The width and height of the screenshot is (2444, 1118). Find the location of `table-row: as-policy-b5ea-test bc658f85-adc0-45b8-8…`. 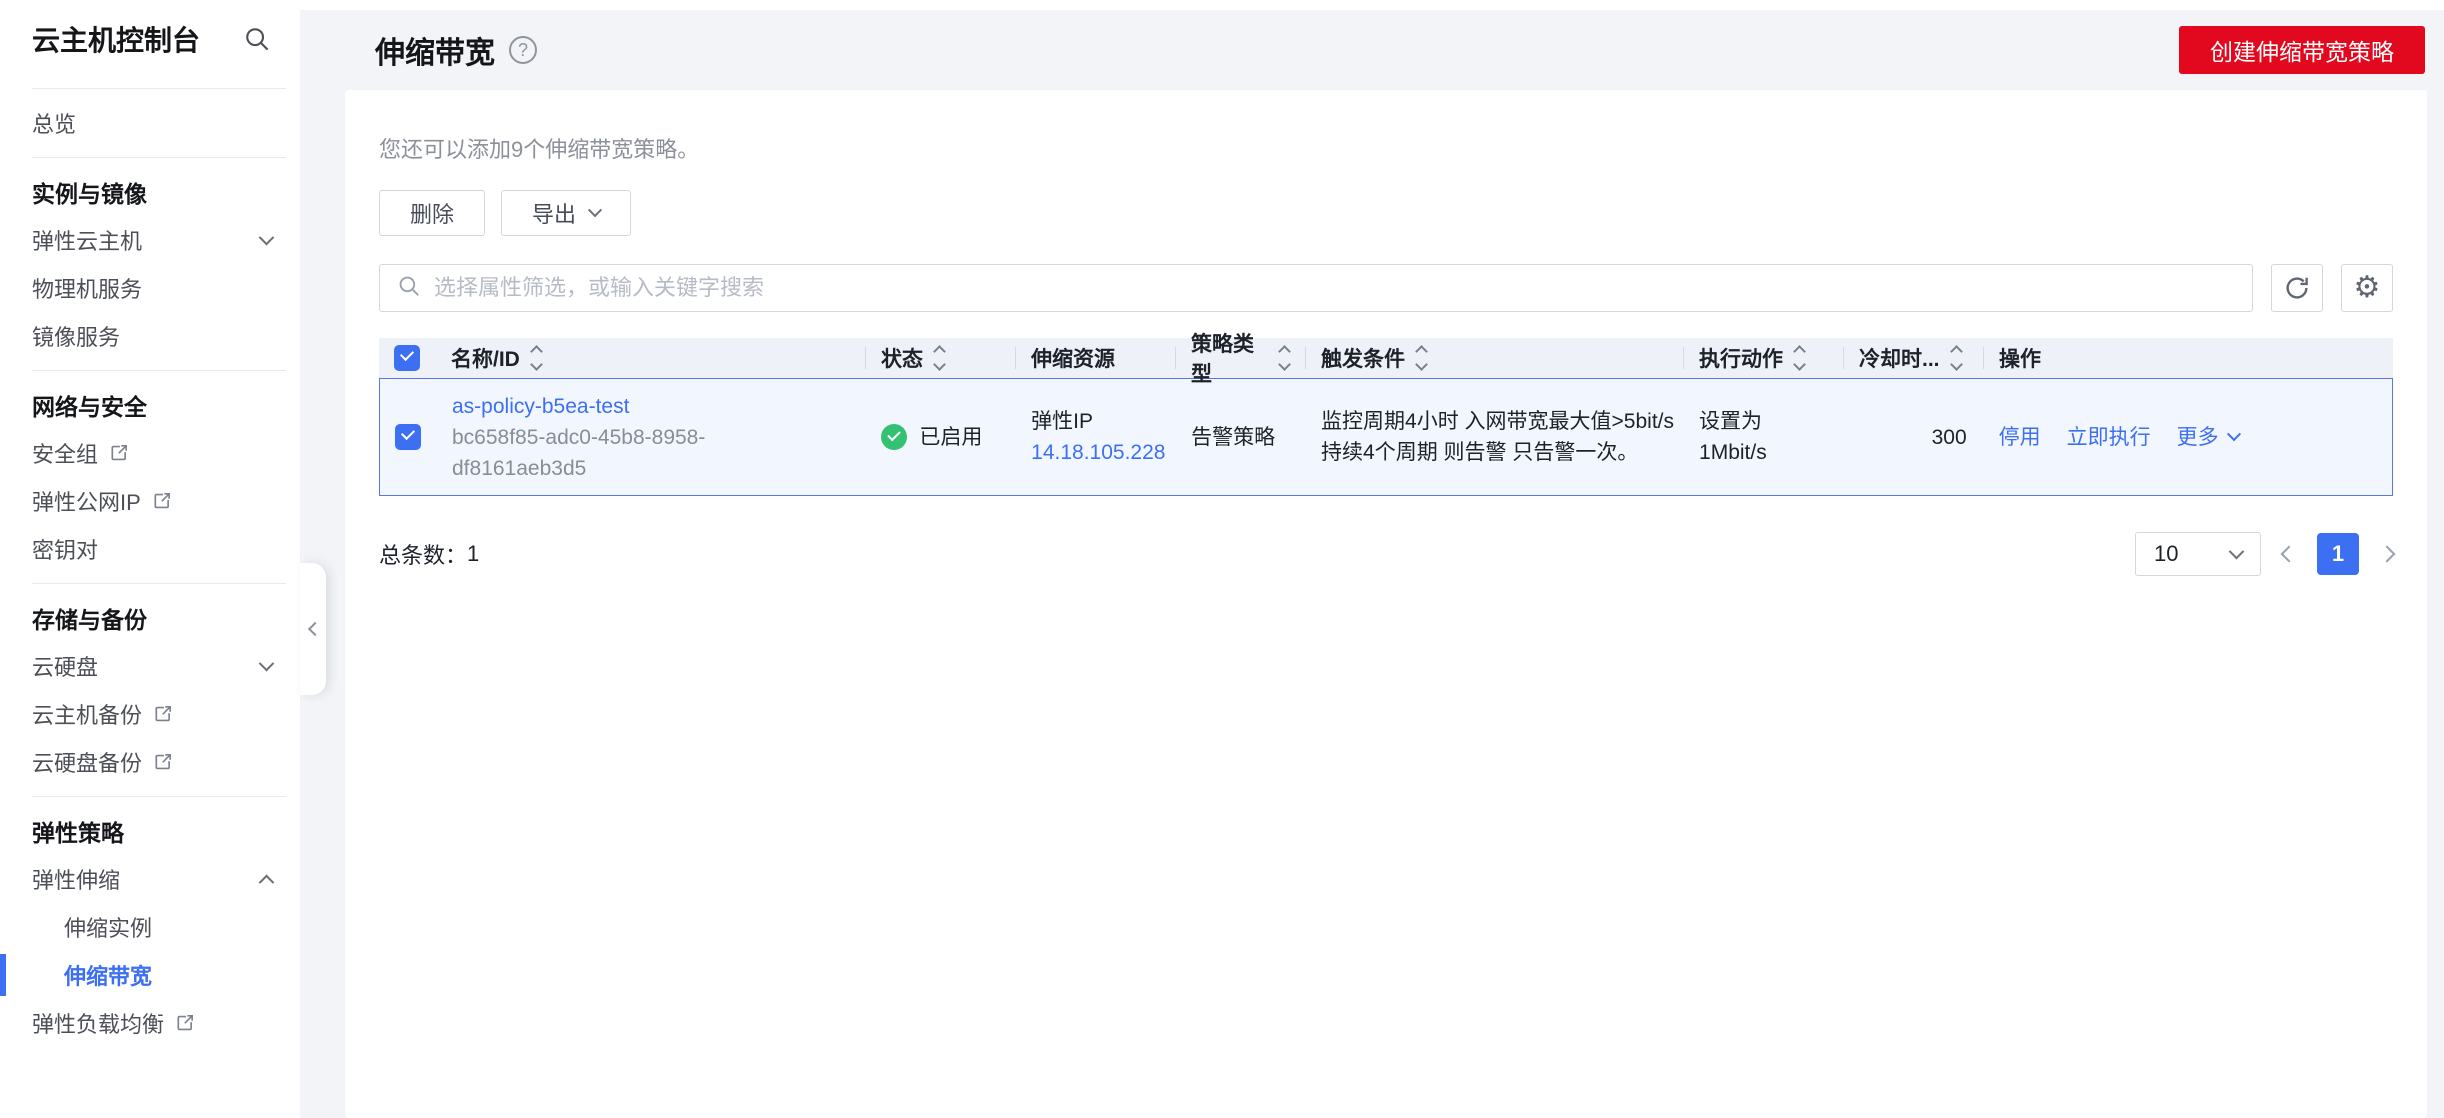

table-row: as-policy-b5ea-test bc658f85-adc0-45b8-8… is located at coordinates (1386, 437).